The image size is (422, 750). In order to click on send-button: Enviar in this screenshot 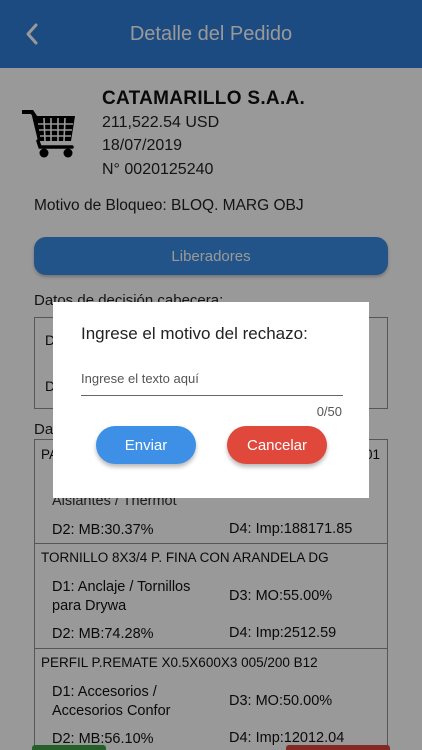, I will do `click(146, 445)`.